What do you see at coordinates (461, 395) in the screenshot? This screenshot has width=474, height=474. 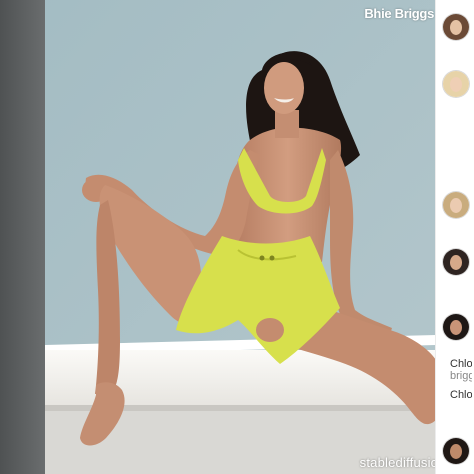 I see `related-label-line-3: Chlo` at bounding box center [461, 395].